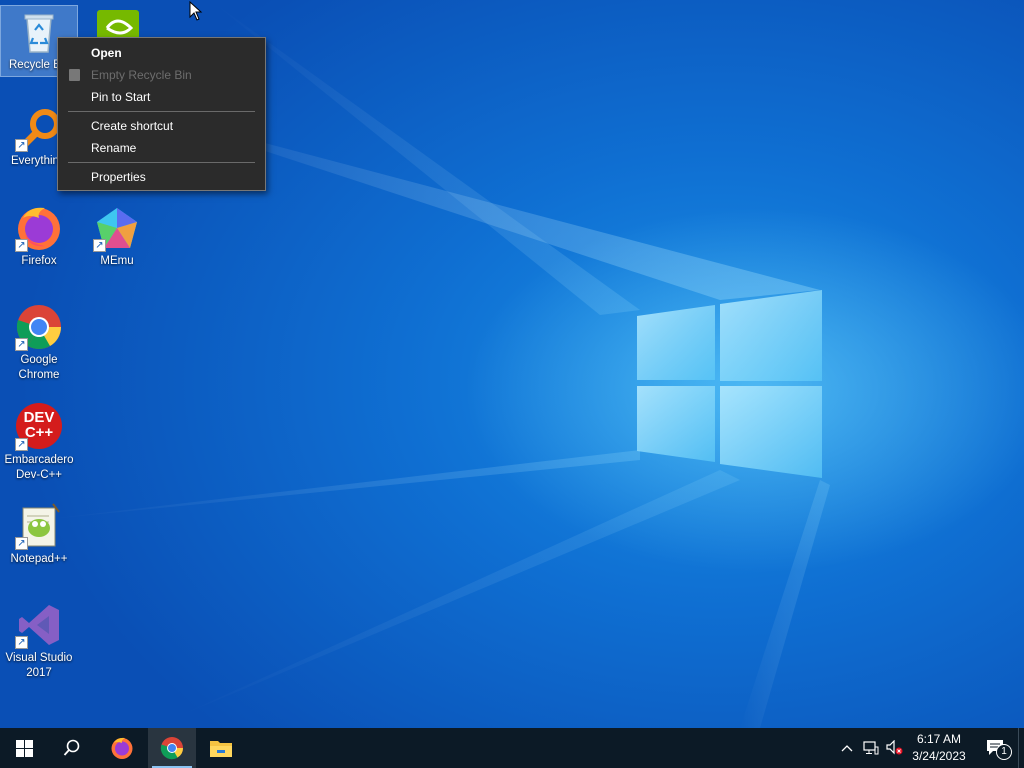 Image resolution: width=1024 pixels, height=768 pixels. I want to click on taskbar-file-explorer, so click(221, 748).